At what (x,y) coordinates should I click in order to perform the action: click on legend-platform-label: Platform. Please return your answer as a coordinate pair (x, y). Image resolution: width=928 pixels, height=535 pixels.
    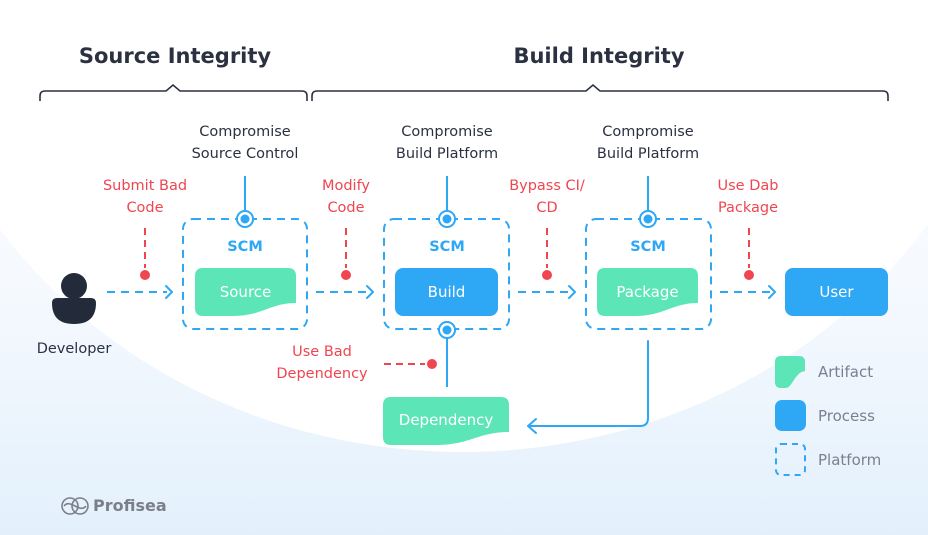
    Looking at the image, I should click on (850, 460).